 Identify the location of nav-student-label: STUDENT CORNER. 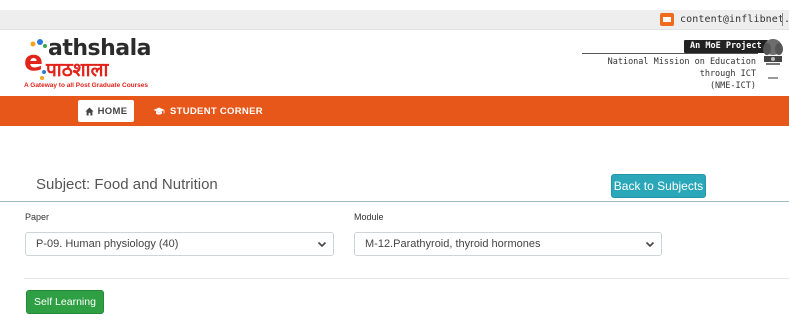
(216, 111).